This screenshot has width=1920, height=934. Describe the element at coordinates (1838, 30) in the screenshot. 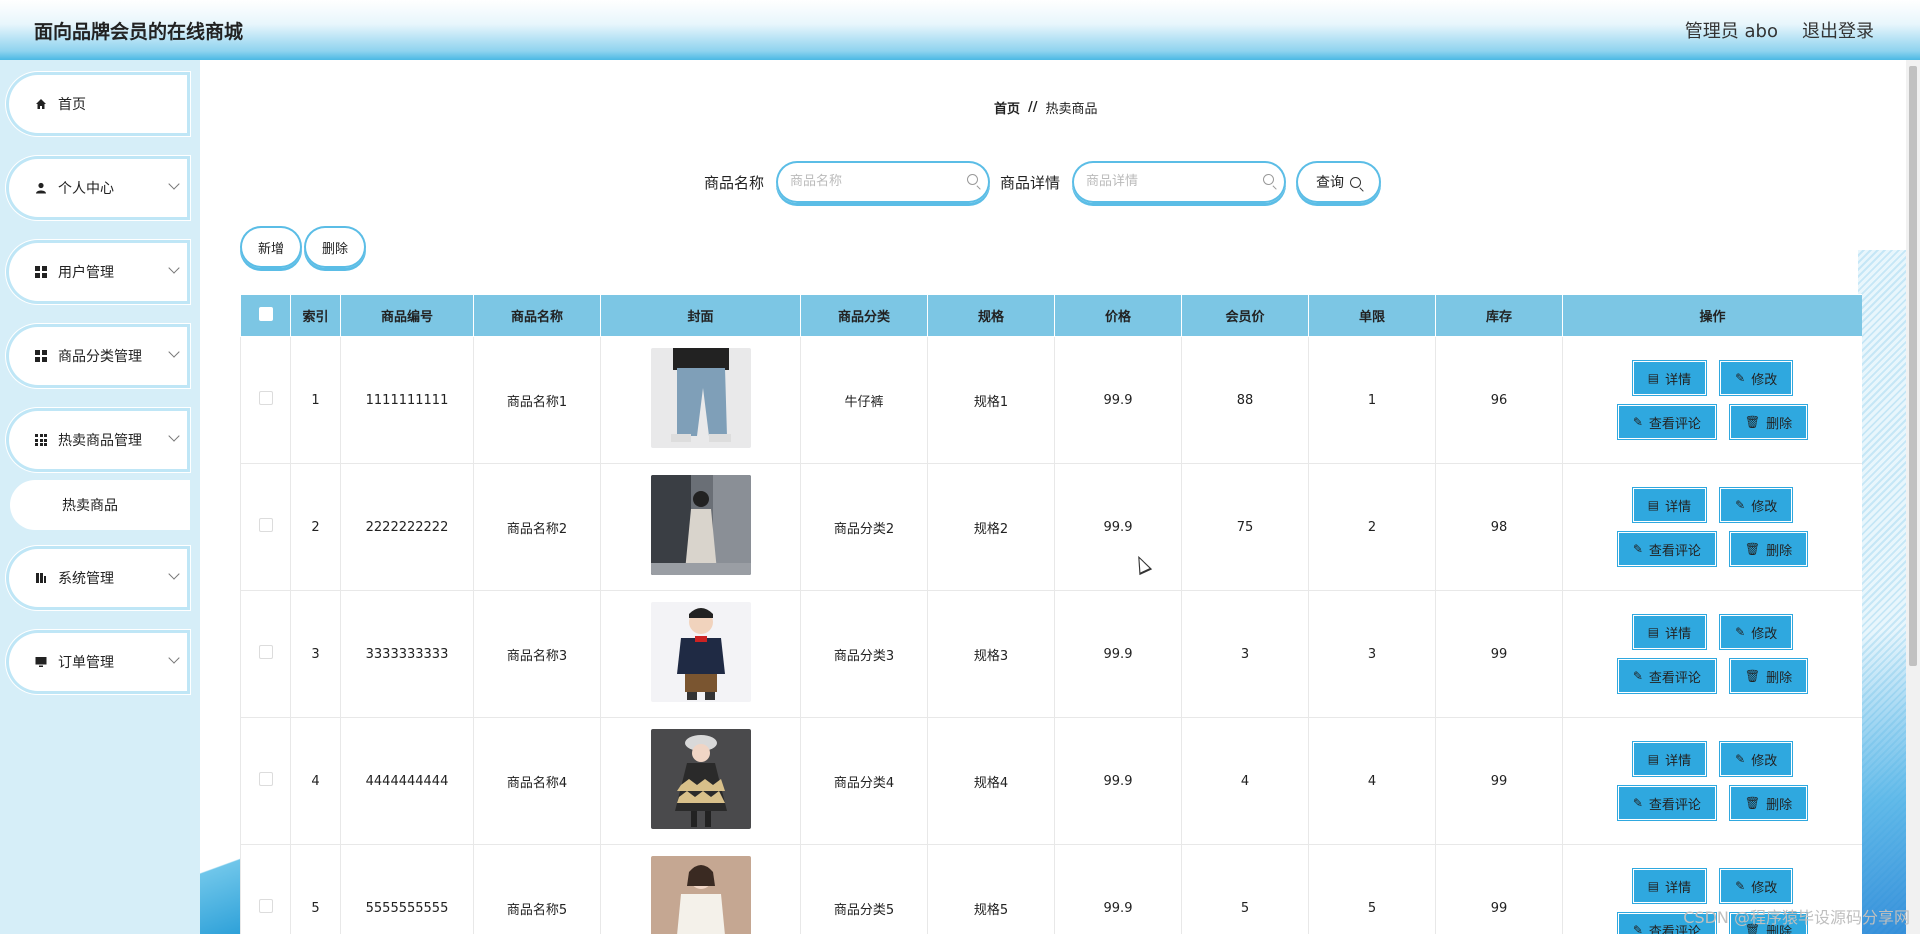

I see `logout-link: 退出登录` at that location.